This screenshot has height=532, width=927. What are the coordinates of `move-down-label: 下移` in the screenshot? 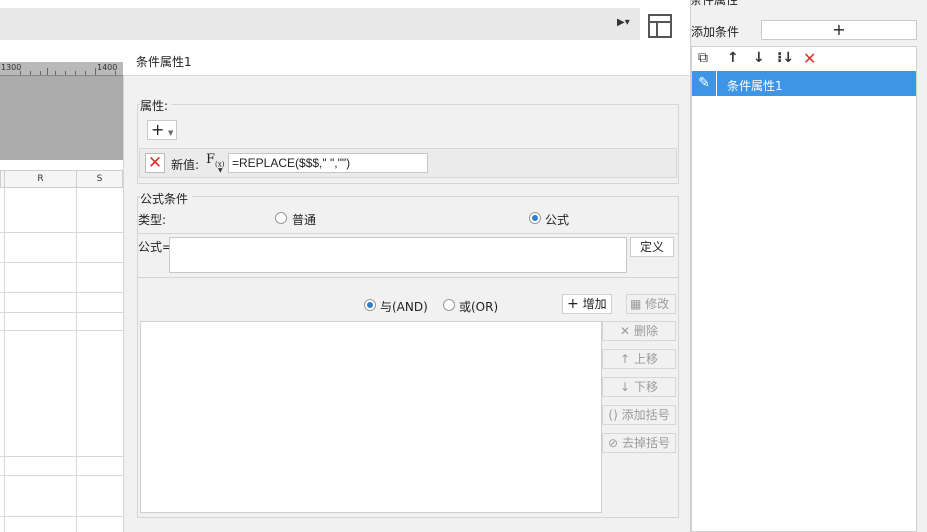 It's located at (645, 387).